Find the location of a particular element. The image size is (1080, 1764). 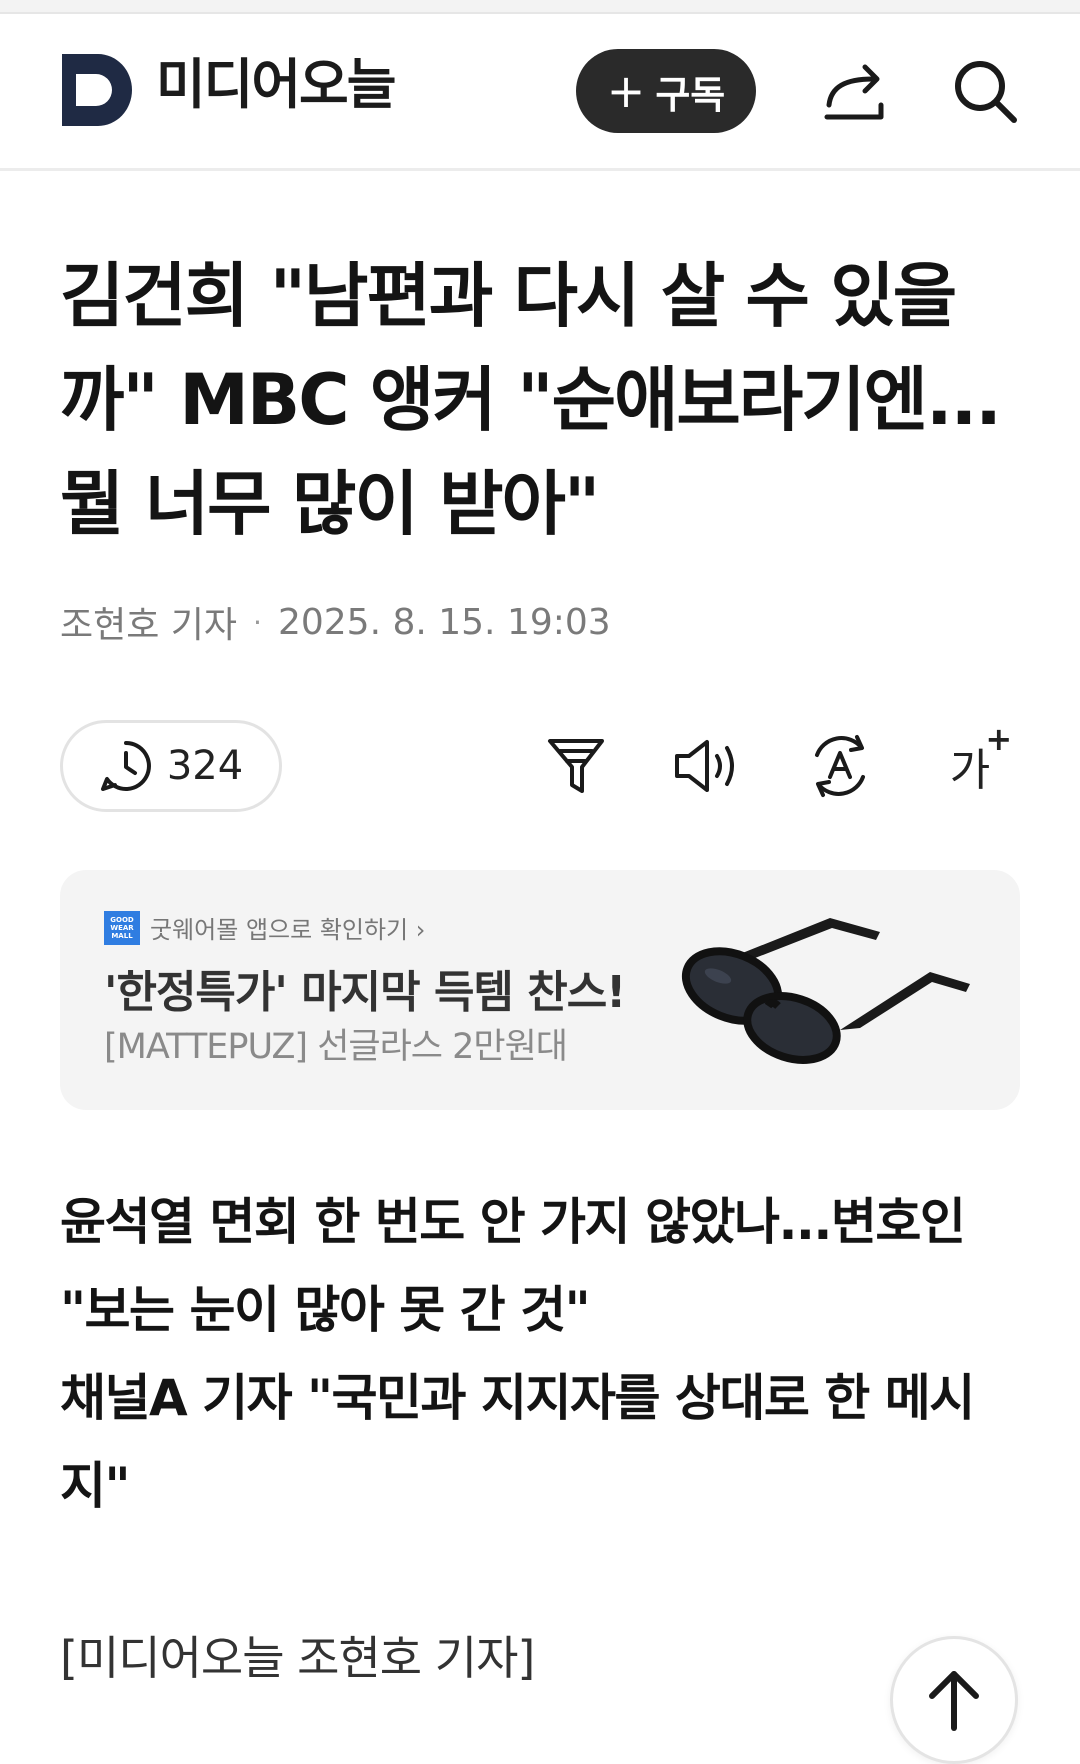

translate-button is located at coordinates (840, 766).